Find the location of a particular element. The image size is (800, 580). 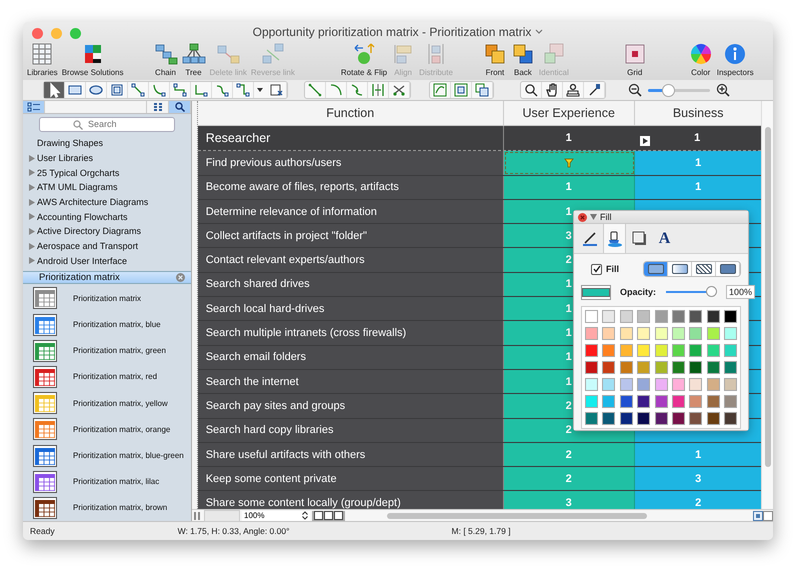

library-item: Aerospace and Transport is located at coordinates (107, 246).